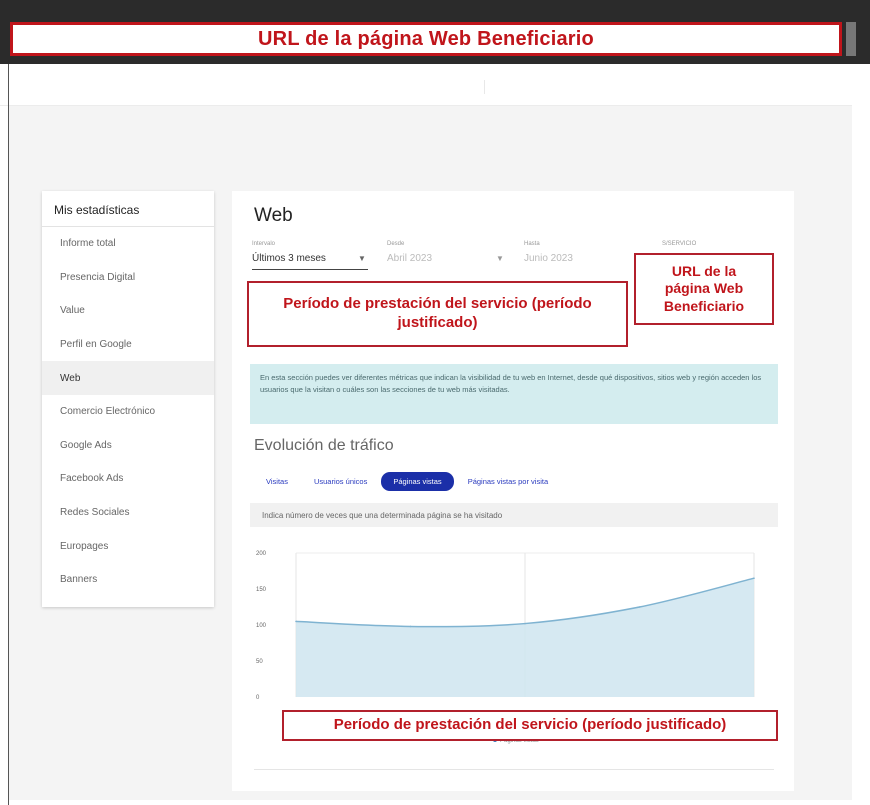 The image size is (870, 805). I want to click on interval-label: Intervalo, so click(264, 244).